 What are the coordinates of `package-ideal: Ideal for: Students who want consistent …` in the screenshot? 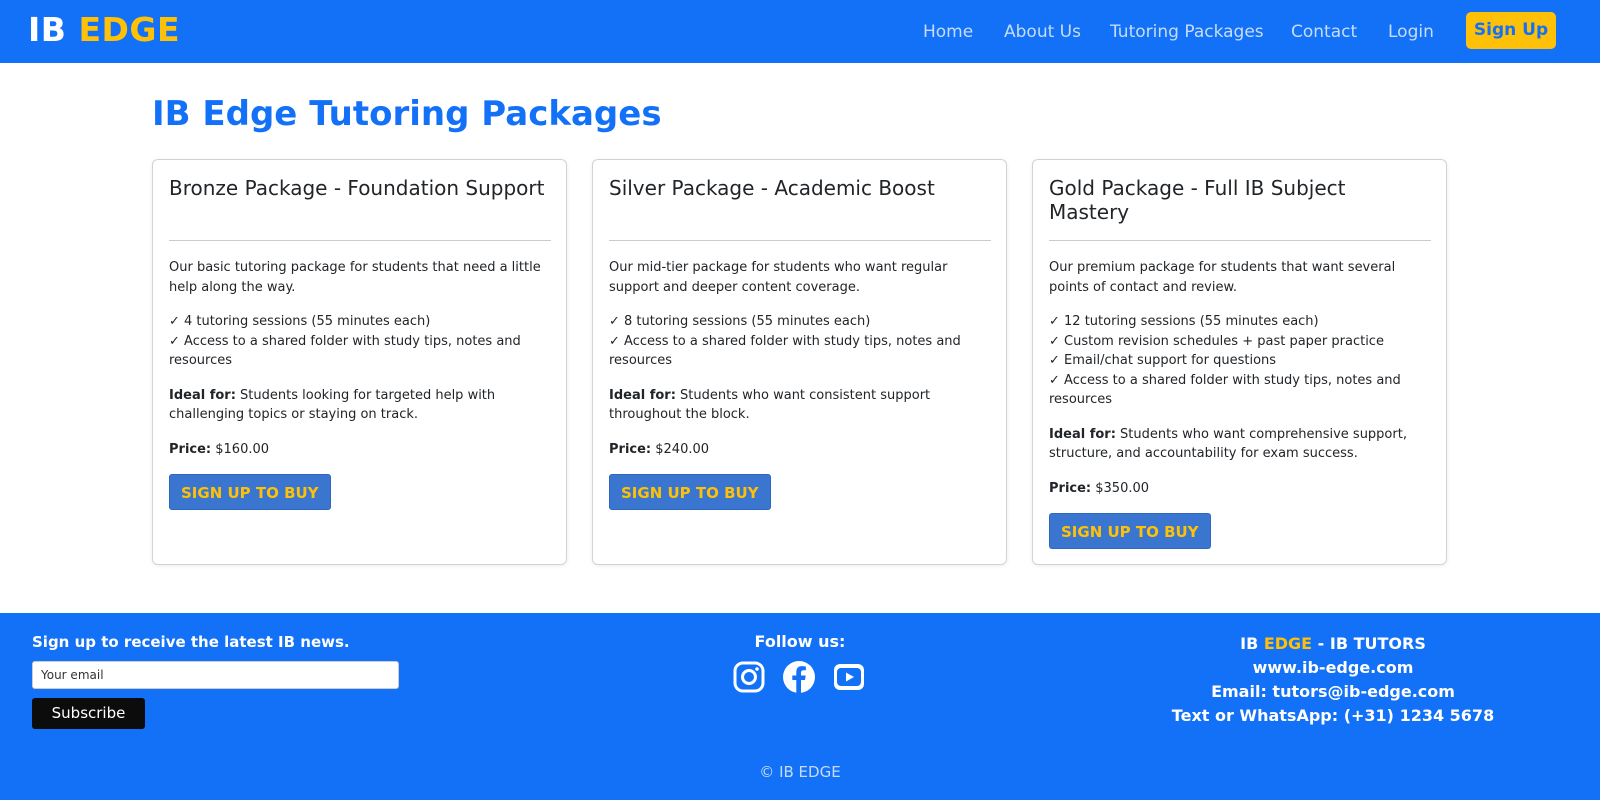 It's located at (801, 405).